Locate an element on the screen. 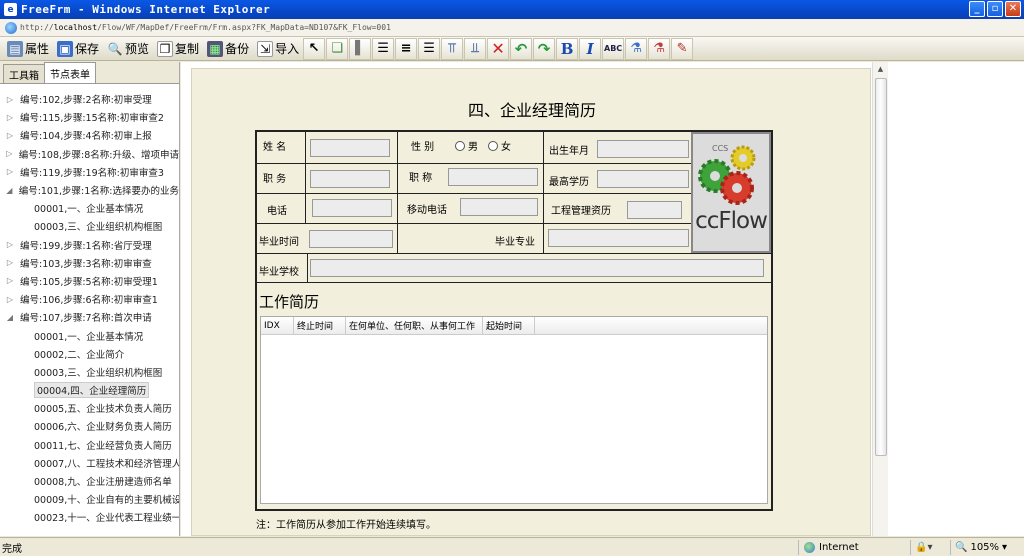 This screenshot has height=556, width=1024. flask-red-icon: ⚗ is located at coordinates (659, 48).